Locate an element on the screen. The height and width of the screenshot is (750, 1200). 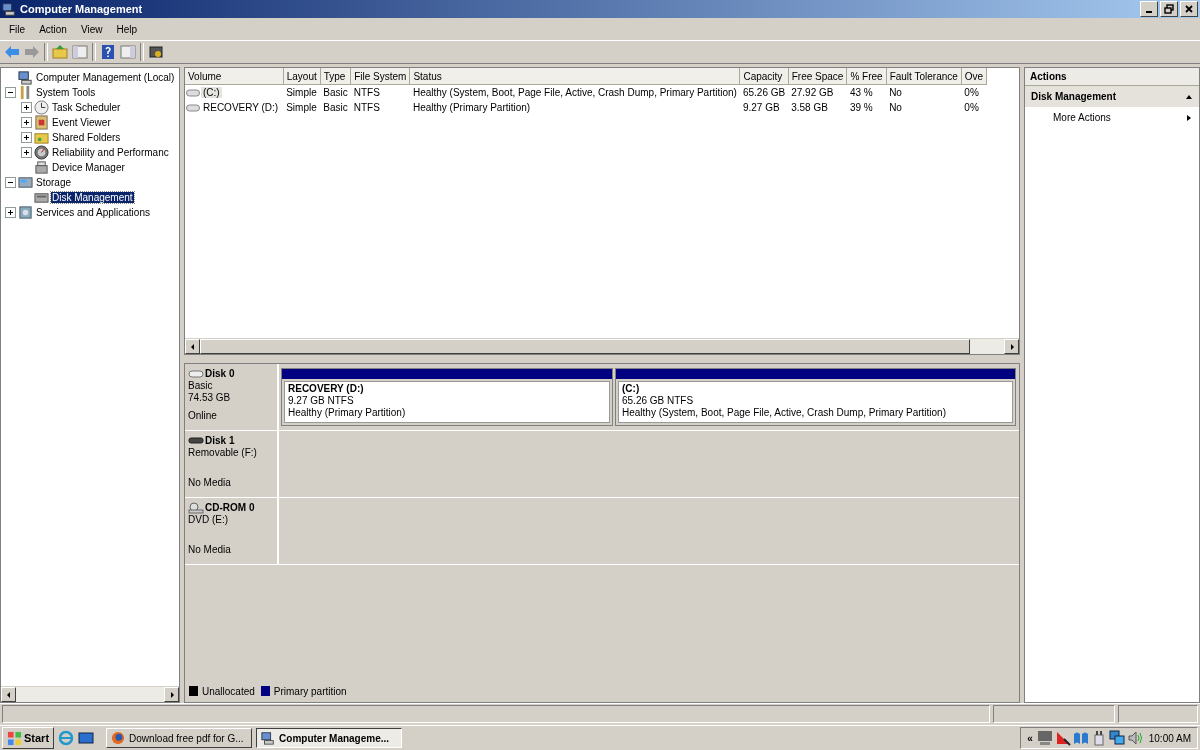
actions-header: Actions is located at coordinates (1112, 77).